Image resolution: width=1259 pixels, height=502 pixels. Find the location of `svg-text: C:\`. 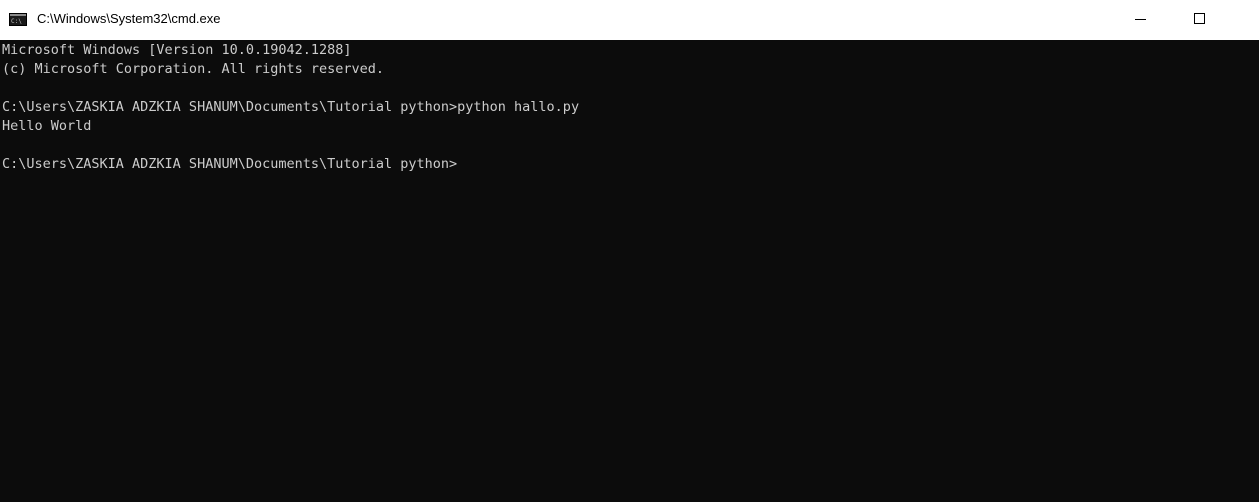

svg-text: C:\ is located at coordinates (16, 21).